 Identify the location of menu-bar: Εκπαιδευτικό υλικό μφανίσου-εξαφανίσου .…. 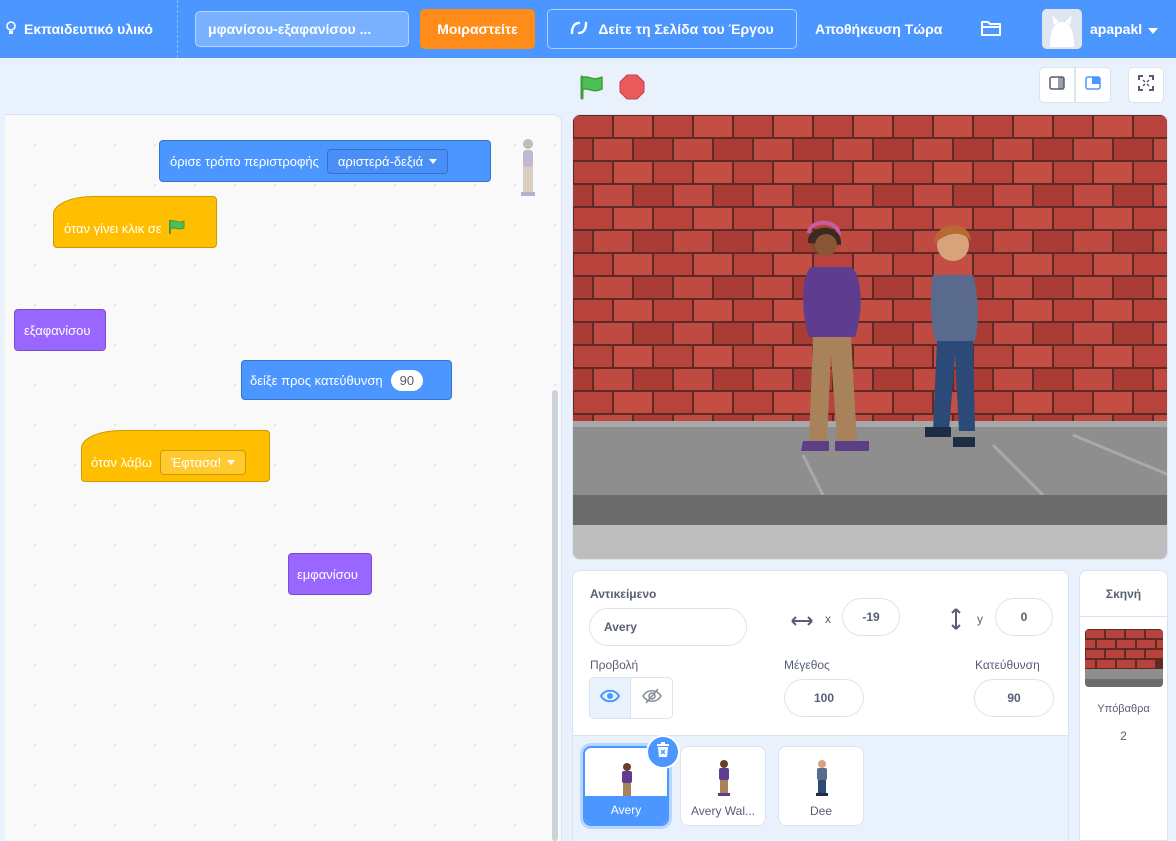
(588, 29).